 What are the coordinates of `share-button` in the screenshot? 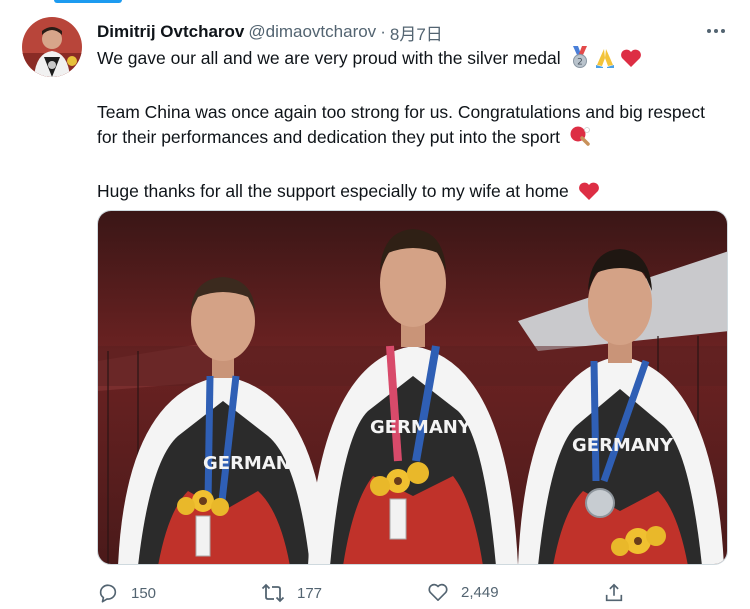 It's located at (614, 593).